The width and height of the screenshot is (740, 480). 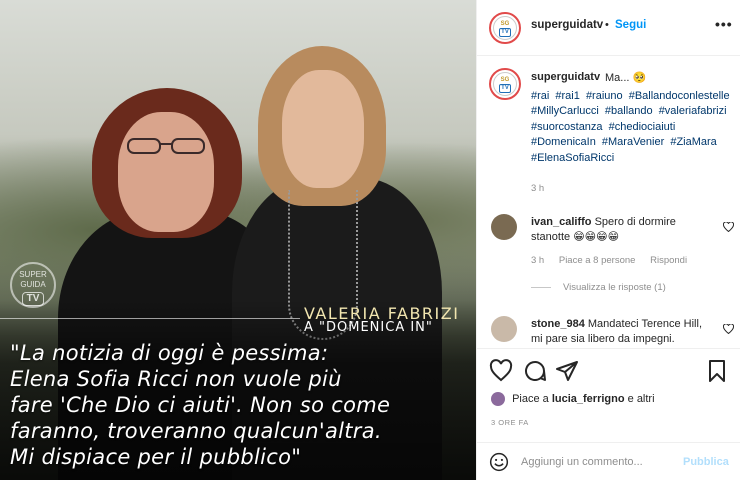 I want to click on liker-username: lucia_ferrigno, so click(x=588, y=399).